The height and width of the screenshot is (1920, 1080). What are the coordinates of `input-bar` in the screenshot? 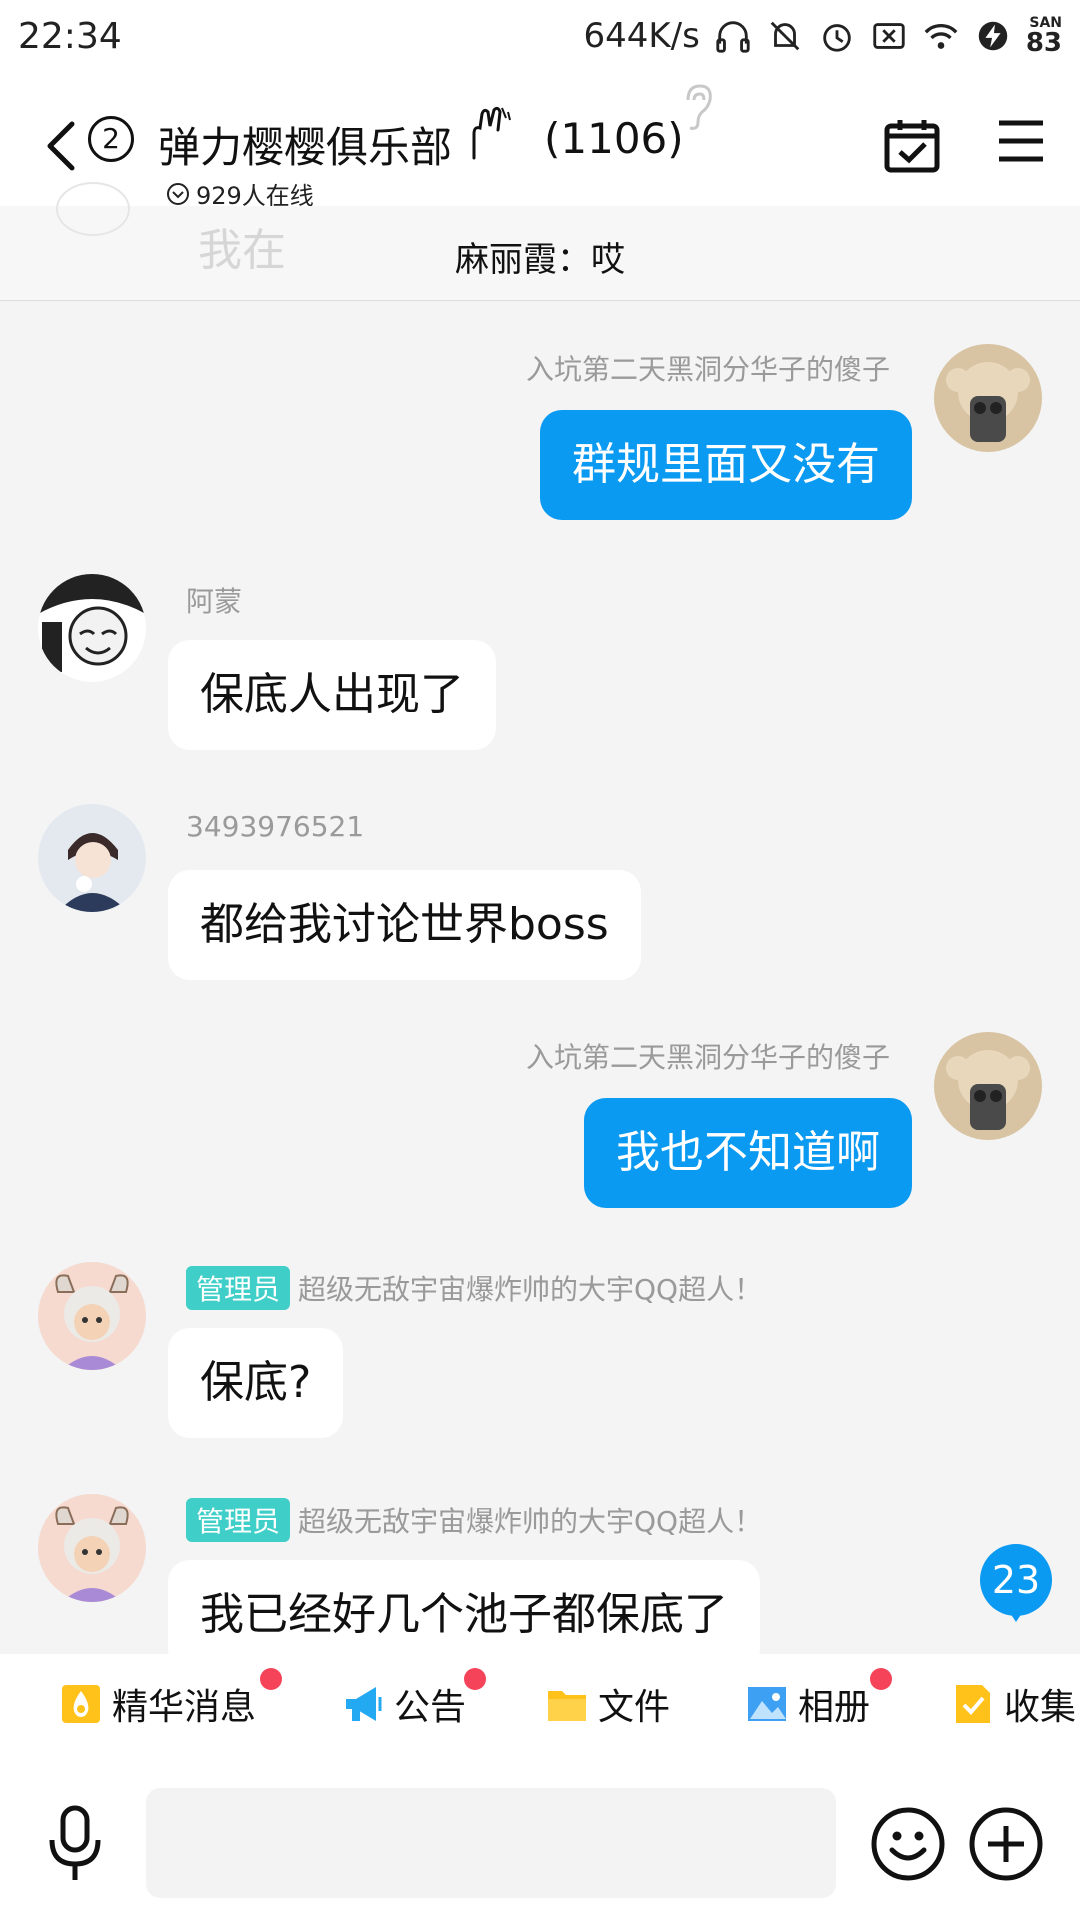 It's located at (540, 1837).